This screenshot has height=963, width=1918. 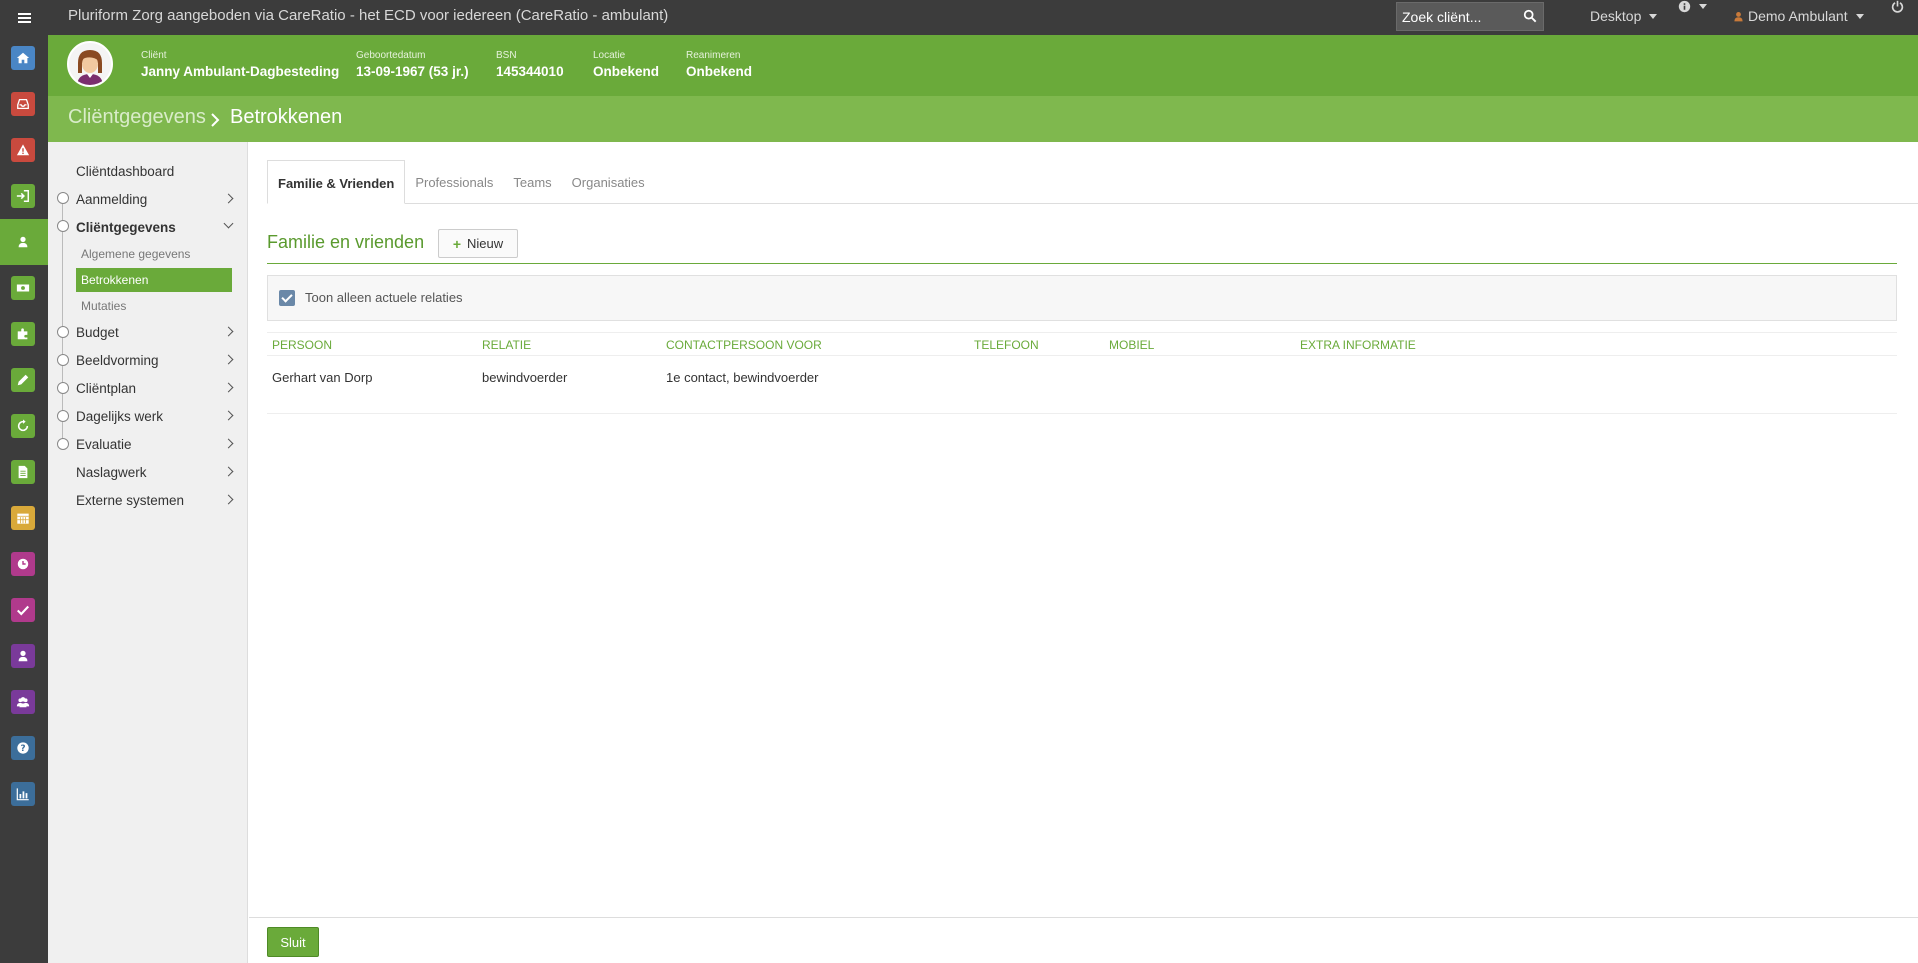 What do you see at coordinates (23, 794) in the screenshot?
I see `chart-icon` at bounding box center [23, 794].